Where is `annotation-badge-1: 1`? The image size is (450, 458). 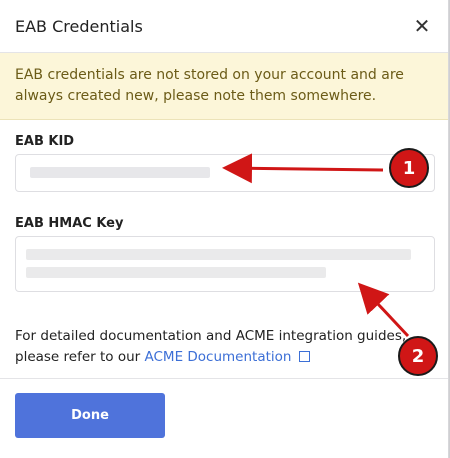 annotation-badge-1: 1 is located at coordinates (409, 168).